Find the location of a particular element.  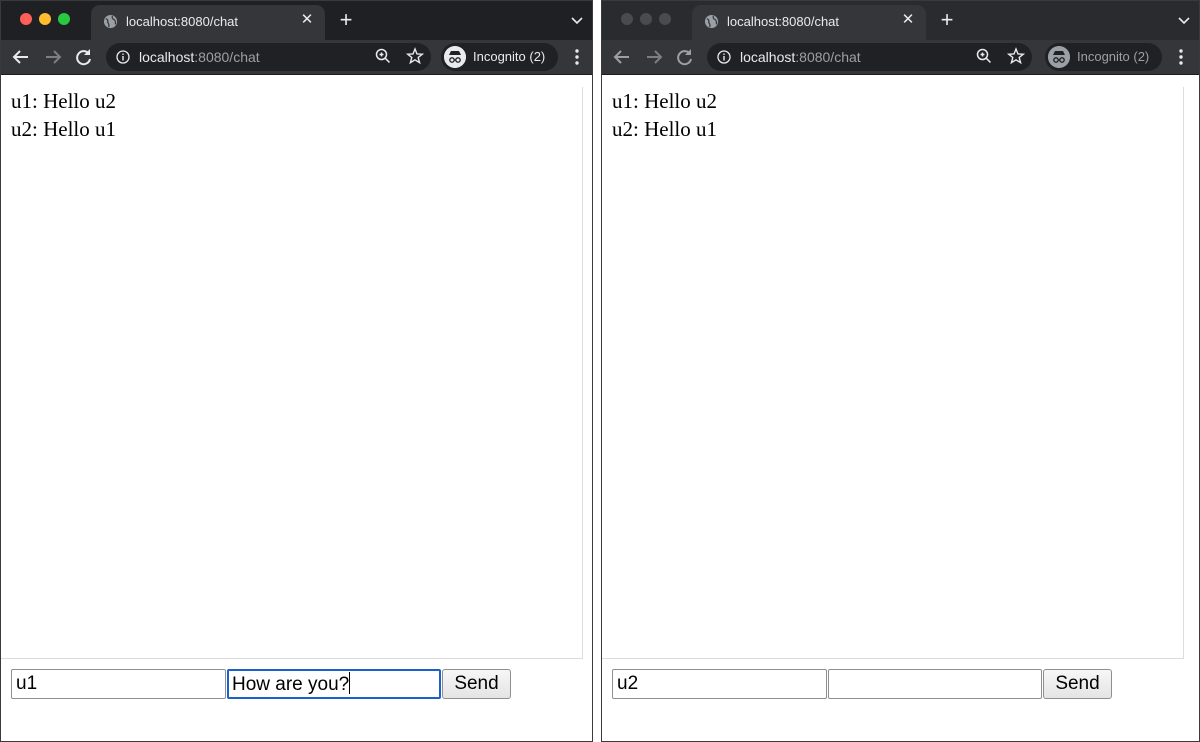

message-input: How are you? is located at coordinates (334, 684).